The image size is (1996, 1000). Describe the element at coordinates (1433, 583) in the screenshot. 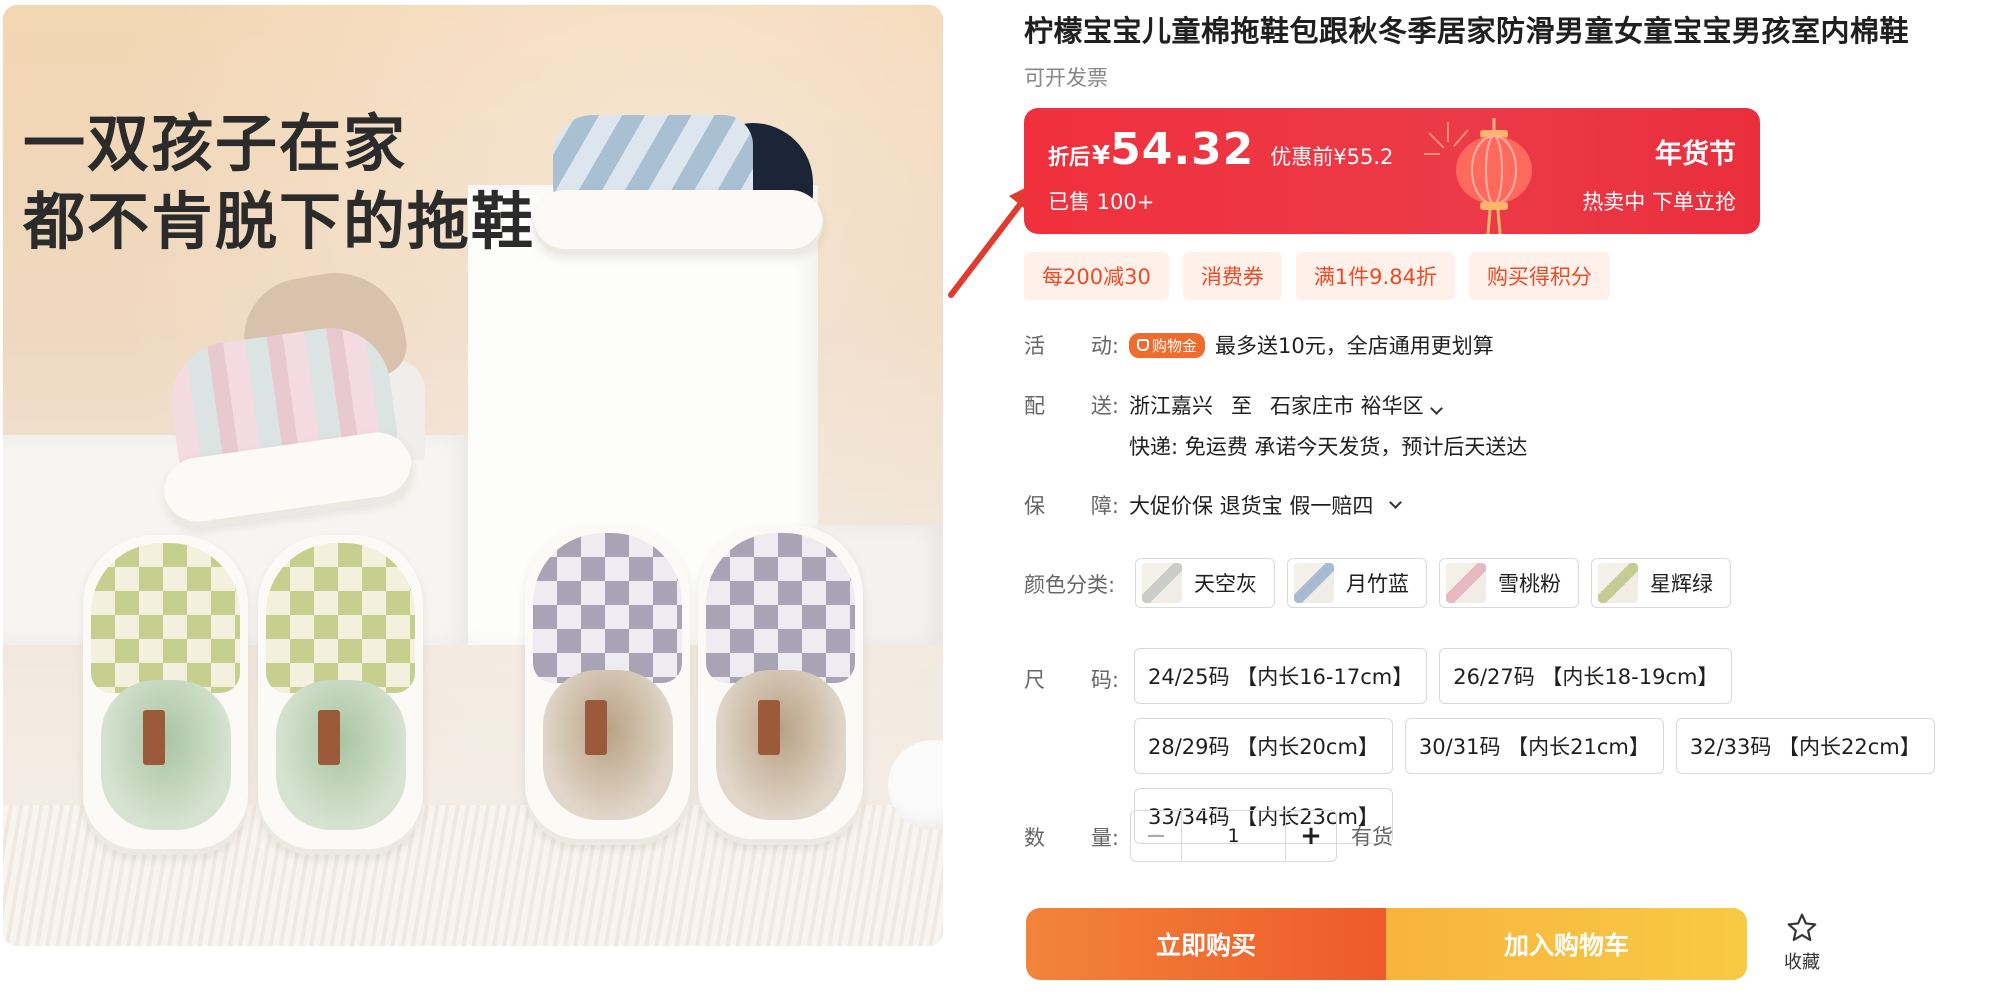

I see `color-options: 天空灰 月竹蓝 雪桃粉 星辉绿` at that location.